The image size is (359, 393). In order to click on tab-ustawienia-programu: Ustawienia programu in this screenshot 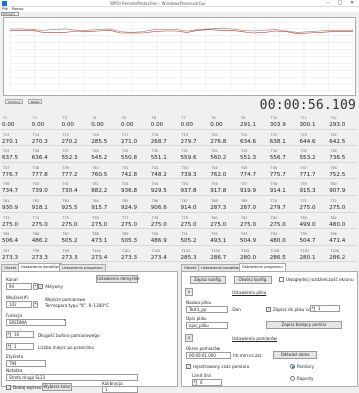, I will do `click(82, 267)`.